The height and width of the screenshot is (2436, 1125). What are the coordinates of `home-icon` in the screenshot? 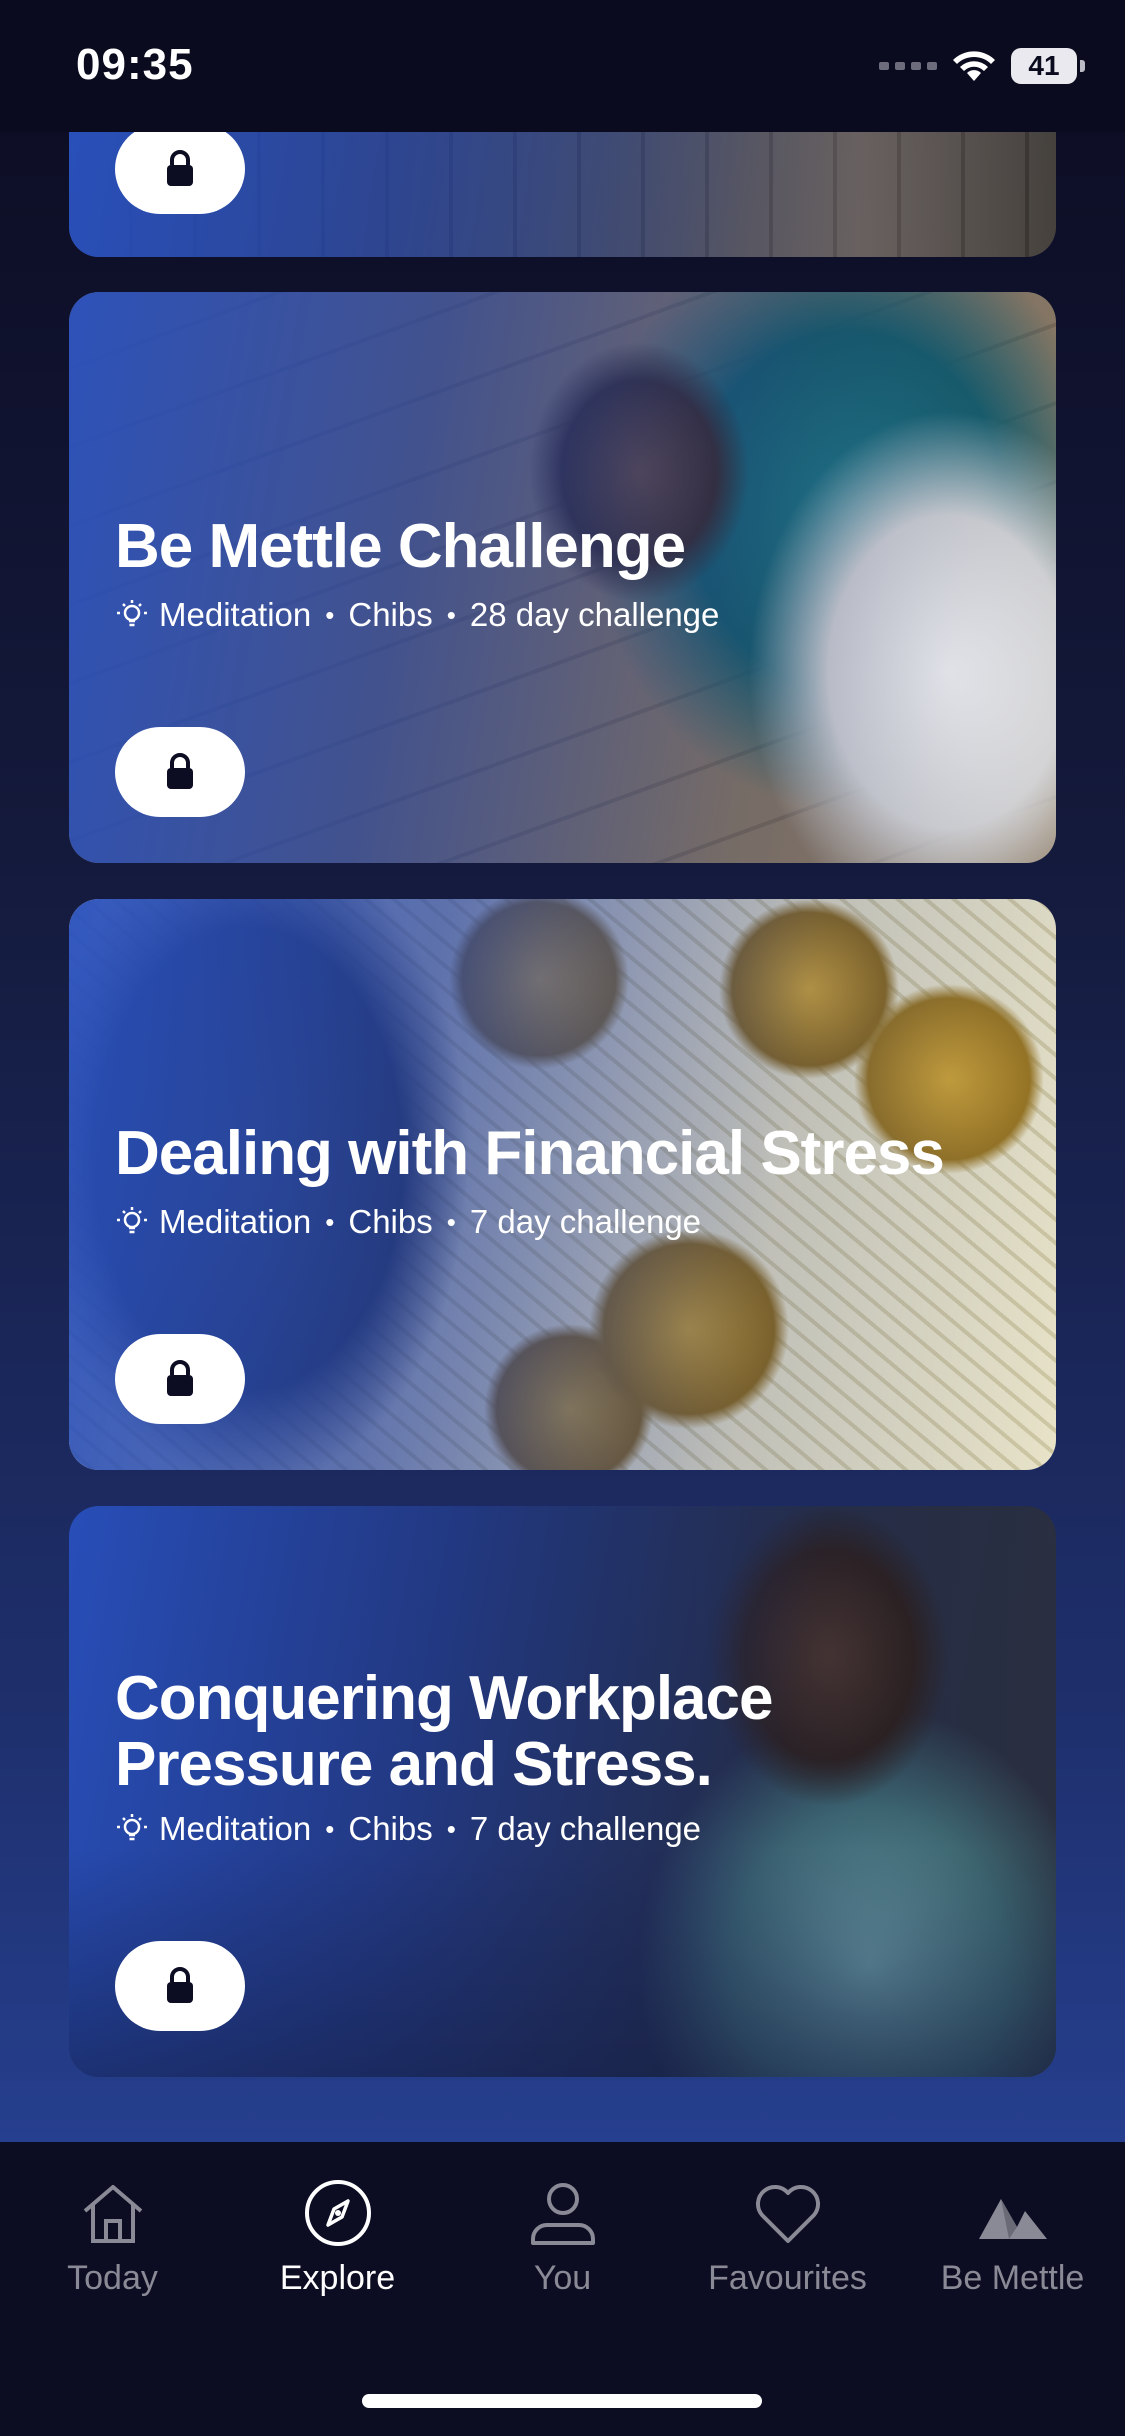 It's located at (112, 2214).